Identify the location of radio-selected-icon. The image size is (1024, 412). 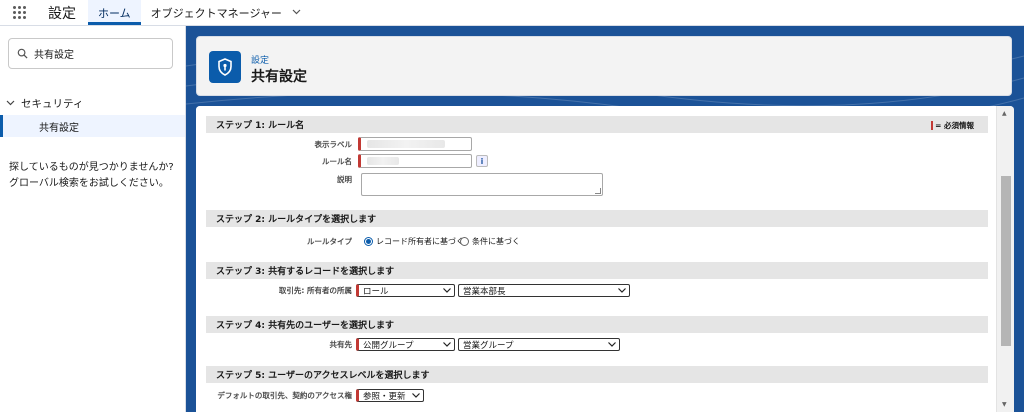
(368, 241).